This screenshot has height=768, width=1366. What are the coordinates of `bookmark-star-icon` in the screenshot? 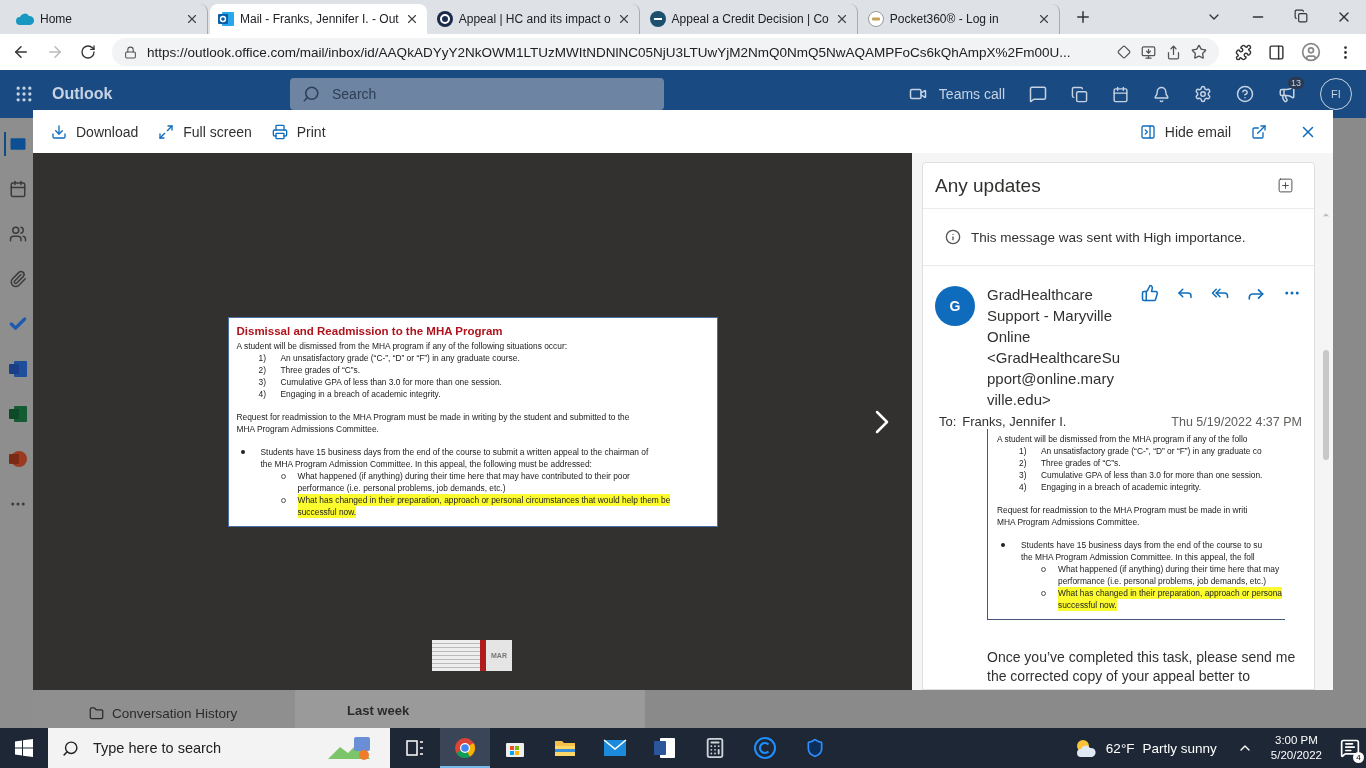 It's located at (1199, 52).